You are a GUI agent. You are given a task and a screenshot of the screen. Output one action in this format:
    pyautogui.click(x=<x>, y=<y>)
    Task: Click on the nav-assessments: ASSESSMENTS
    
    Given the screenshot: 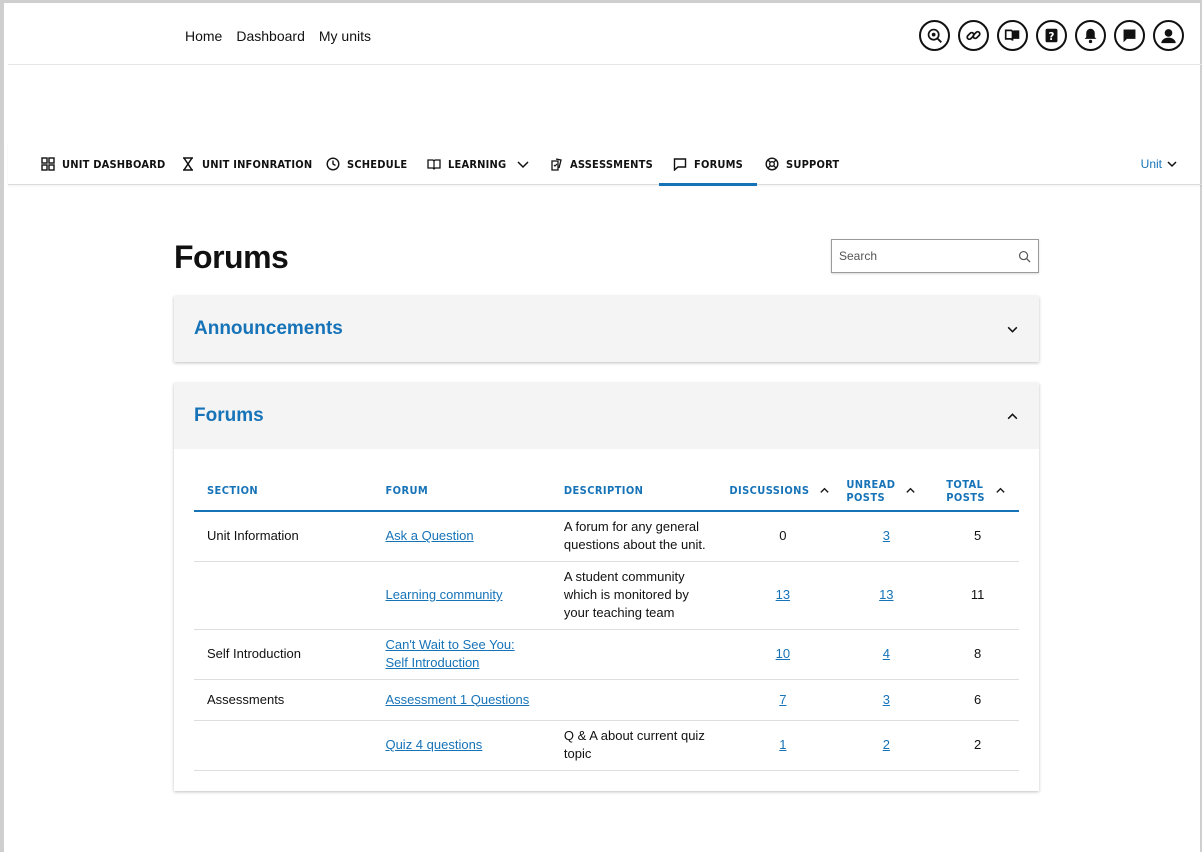 What is the action you would take?
    pyautogui.click(x=601, y=164)
    